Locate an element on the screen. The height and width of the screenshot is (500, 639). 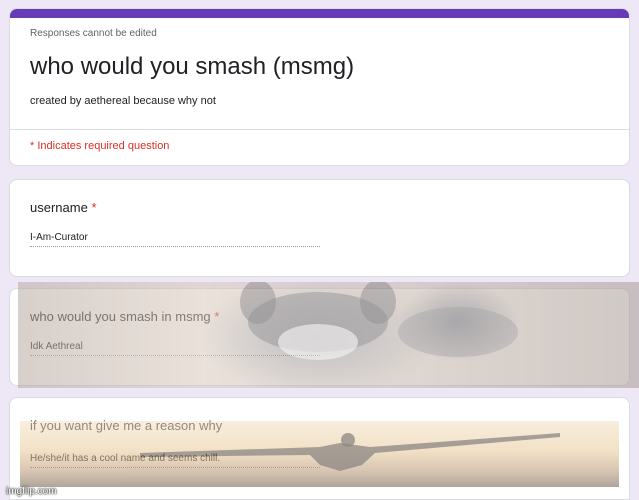
question-label-text: username is located at coordinates (59, 207).